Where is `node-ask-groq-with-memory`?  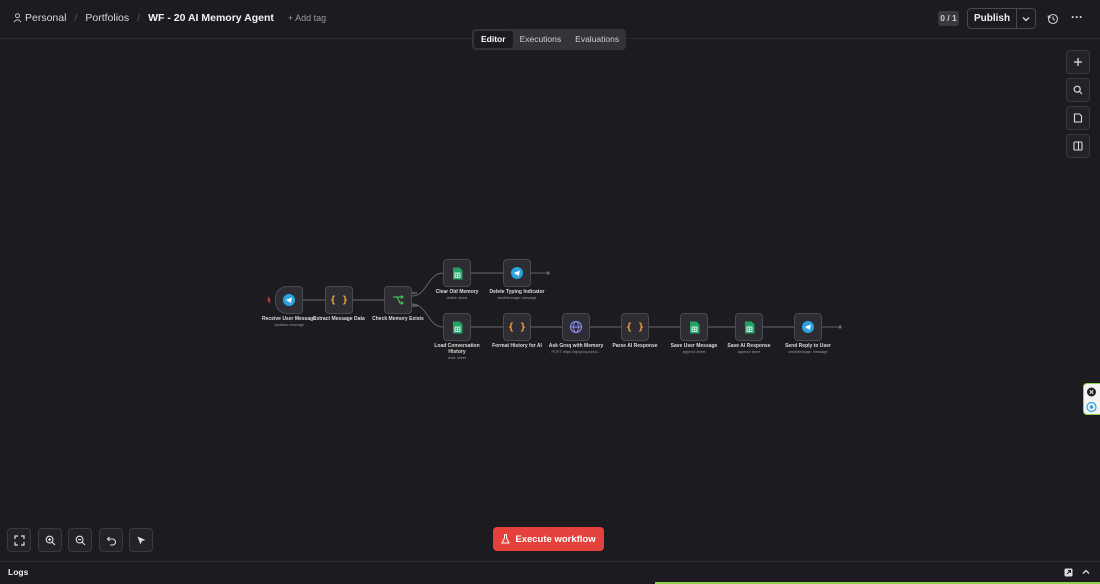 node-ask-groq-with-memory is located at coordinates (576, 327).